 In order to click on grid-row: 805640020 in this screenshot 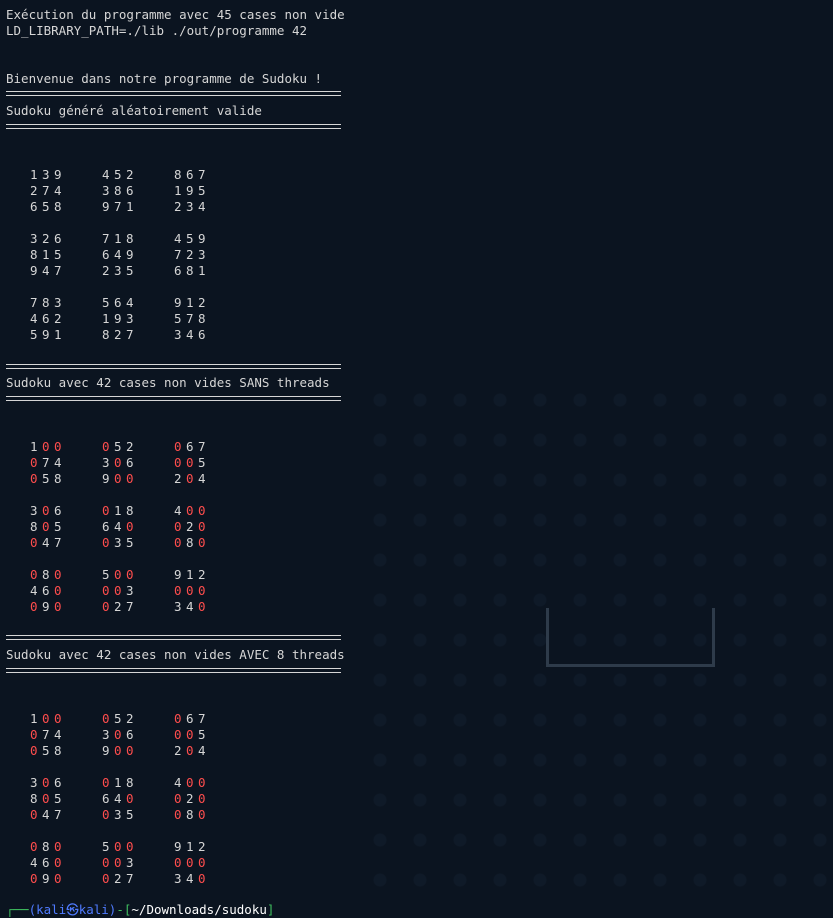, I will do `click(120, 799)`.